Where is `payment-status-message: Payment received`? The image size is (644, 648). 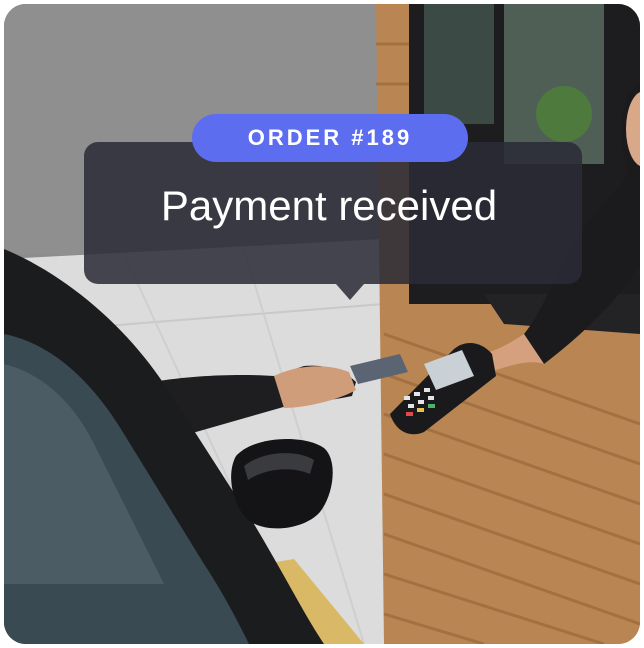
payment-status-message: Payment received is located at coordinates (329, 205).